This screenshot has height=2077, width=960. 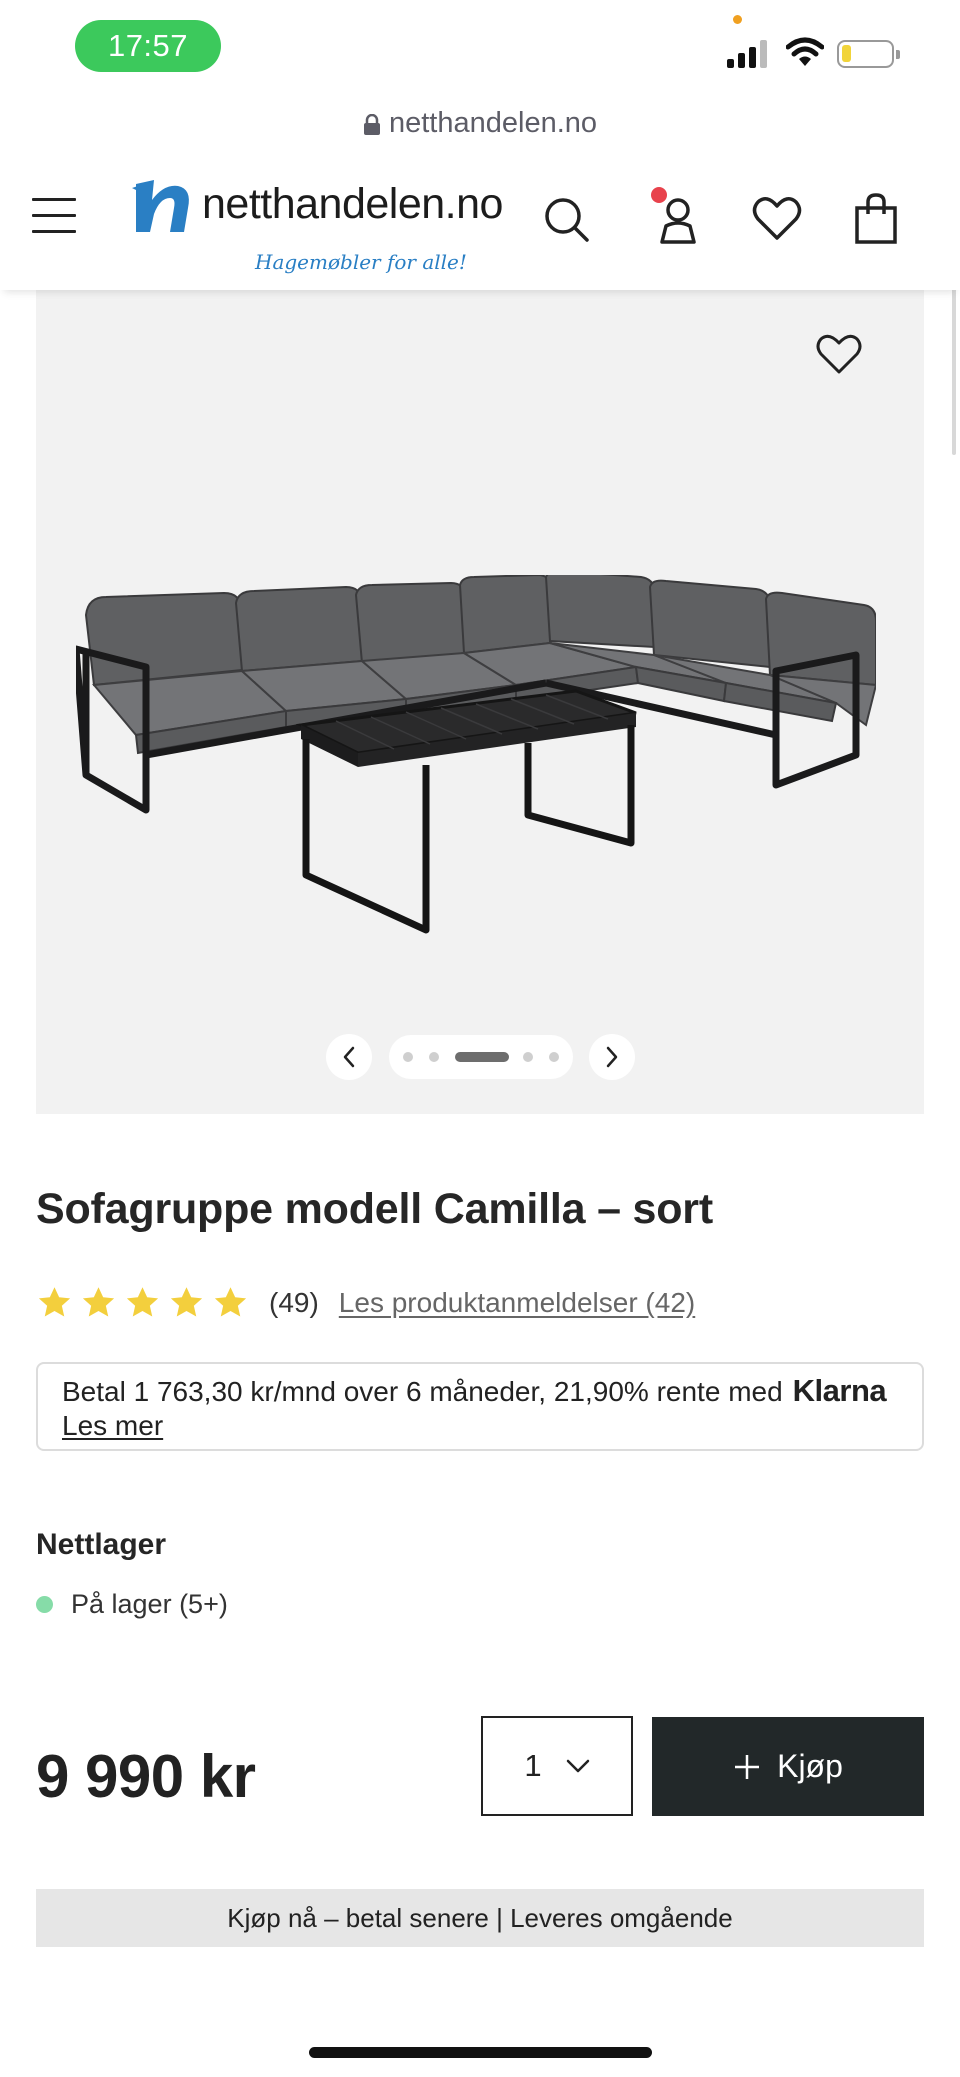 I want to click on product-title: Sofagruppe modell Camilla – sort, so click(x=374, y=1209).